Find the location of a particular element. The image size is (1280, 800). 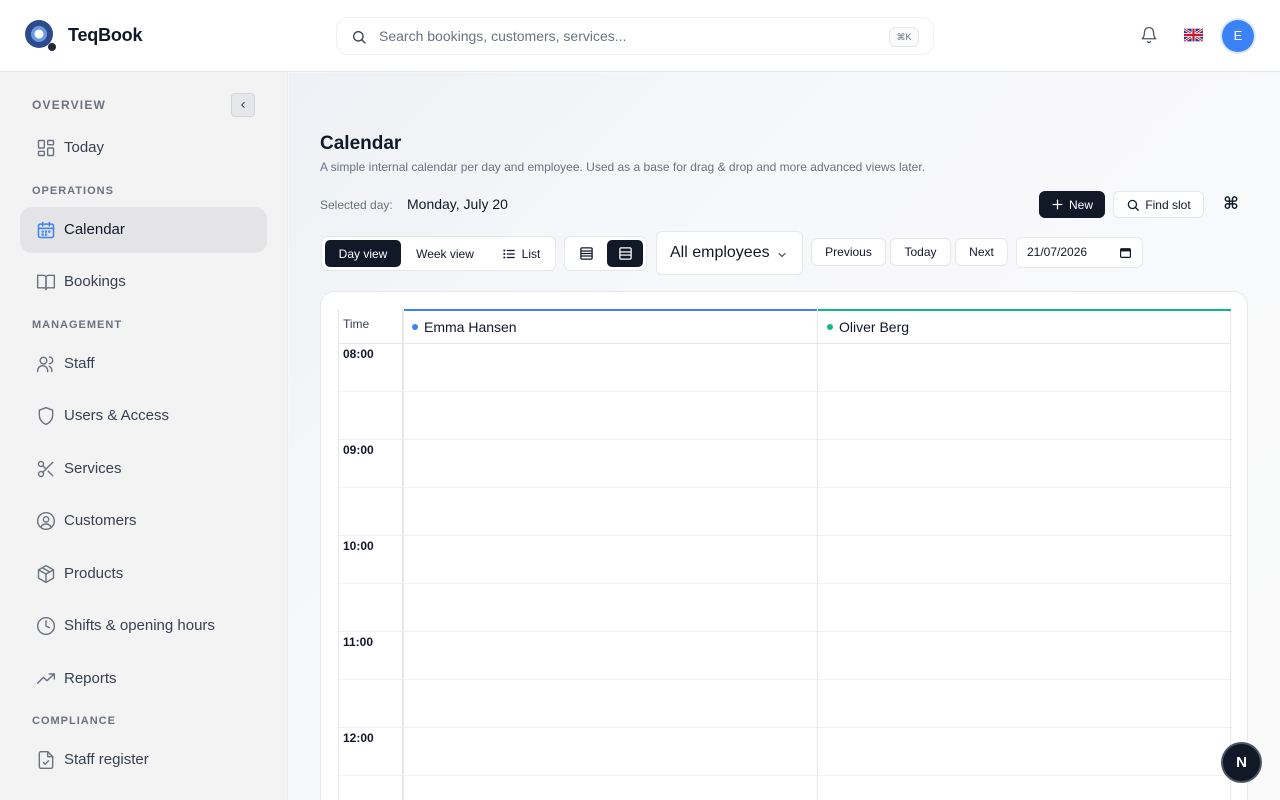

language-uk-flag-icon is located at coordinates (1193, 35).